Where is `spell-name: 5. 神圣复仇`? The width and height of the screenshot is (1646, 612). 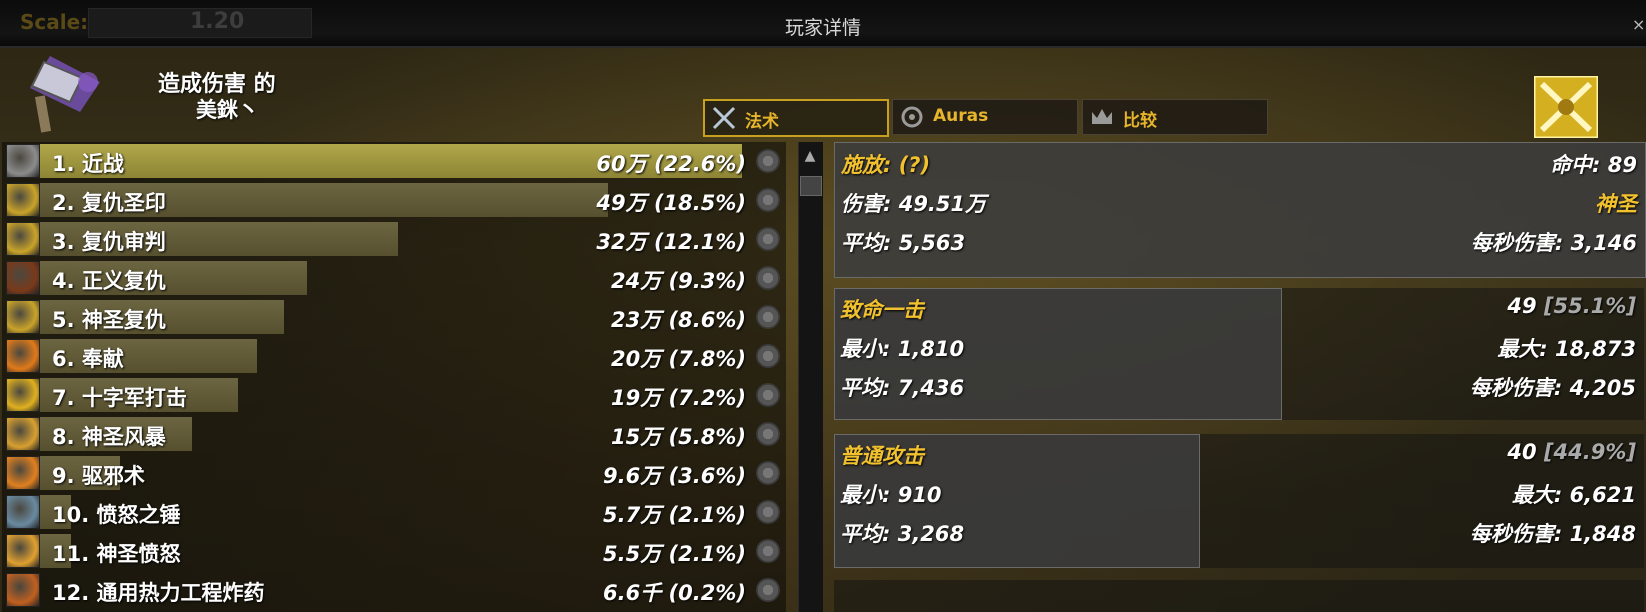
spell-name: 5. 神圣复仇 is located at coordinates (109, 319).